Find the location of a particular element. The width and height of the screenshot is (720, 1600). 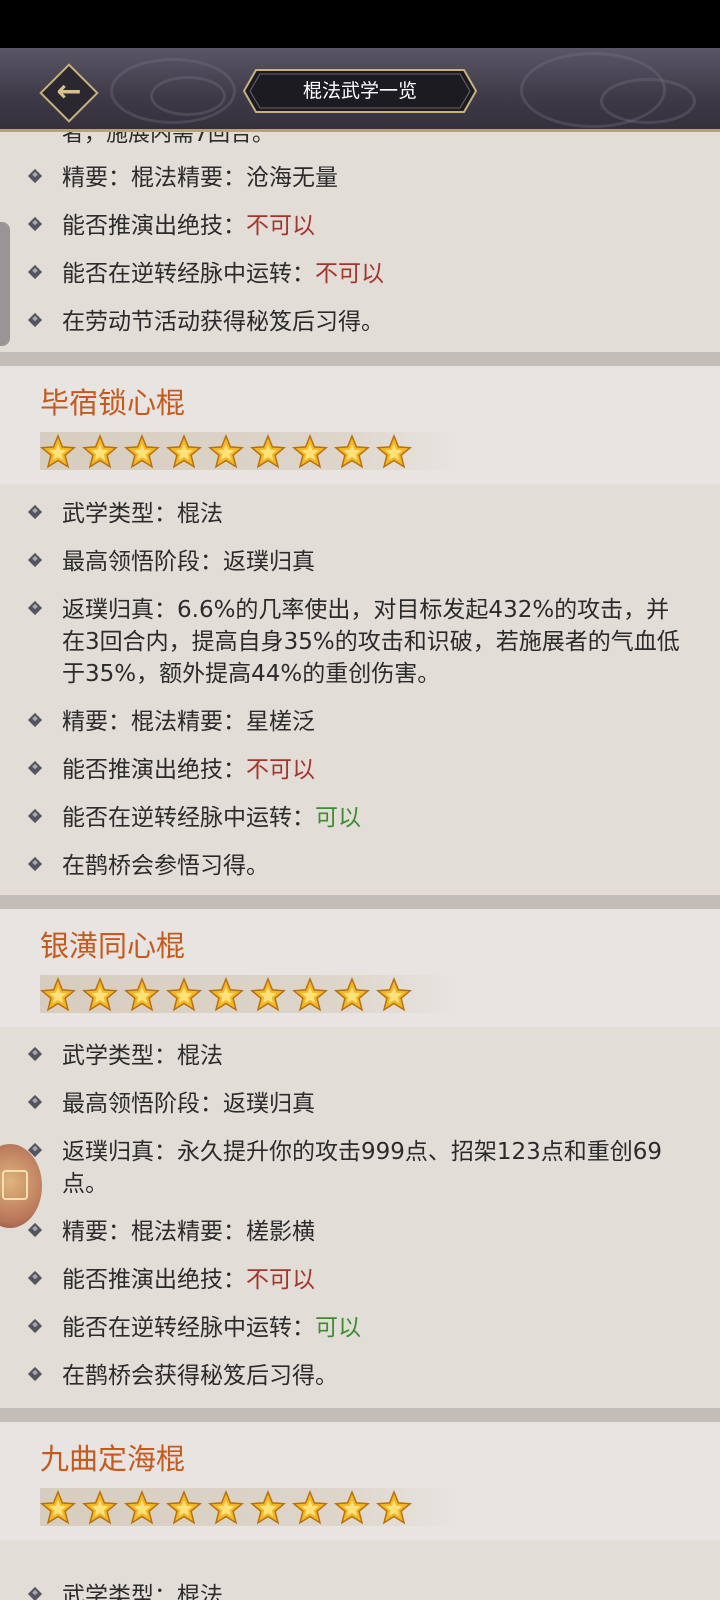

skill-details: 武学类型：棍法 is located at coordinates (360, 1590).